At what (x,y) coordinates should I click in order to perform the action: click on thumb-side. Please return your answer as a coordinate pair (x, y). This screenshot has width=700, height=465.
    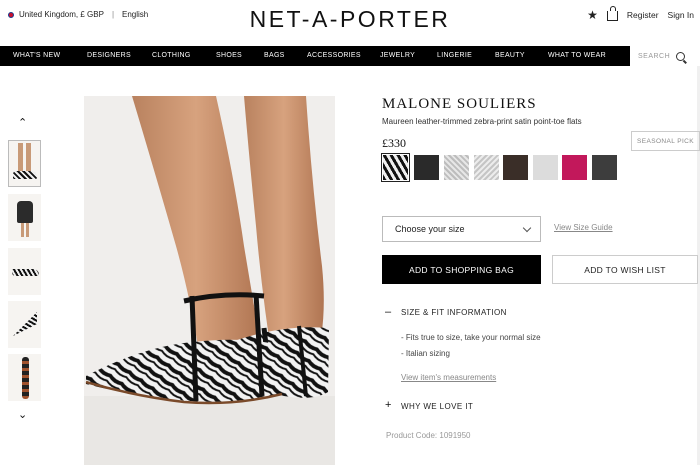
    Looking at the image, I should click on (25, 378).